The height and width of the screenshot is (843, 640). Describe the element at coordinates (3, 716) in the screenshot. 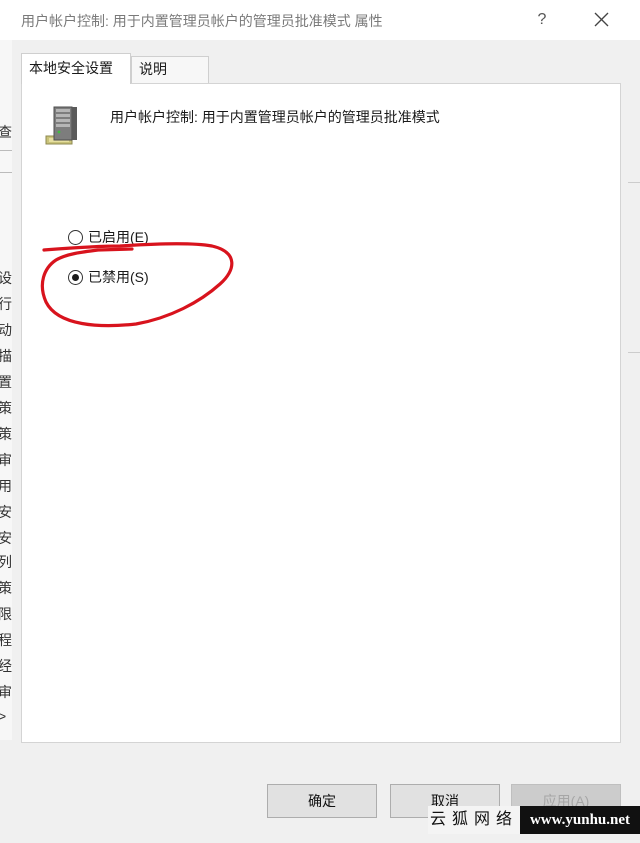

I see `background-char: >` at that location.